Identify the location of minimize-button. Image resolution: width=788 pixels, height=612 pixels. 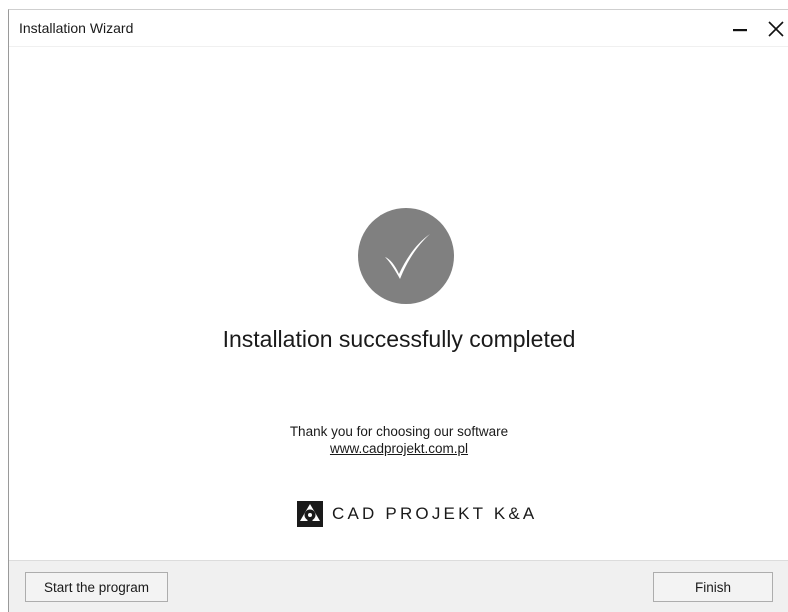
(740, 29).